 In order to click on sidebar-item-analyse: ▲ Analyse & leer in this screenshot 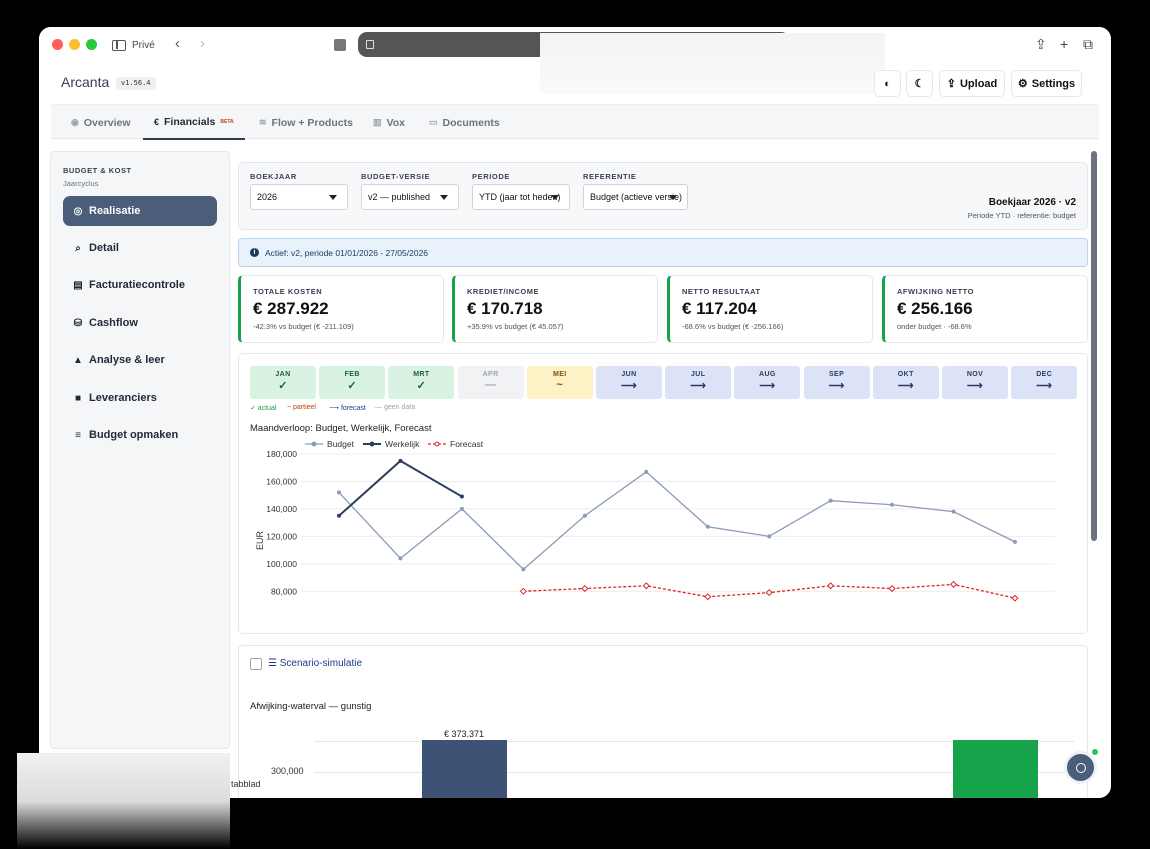, I will do `click(140, 360)`.